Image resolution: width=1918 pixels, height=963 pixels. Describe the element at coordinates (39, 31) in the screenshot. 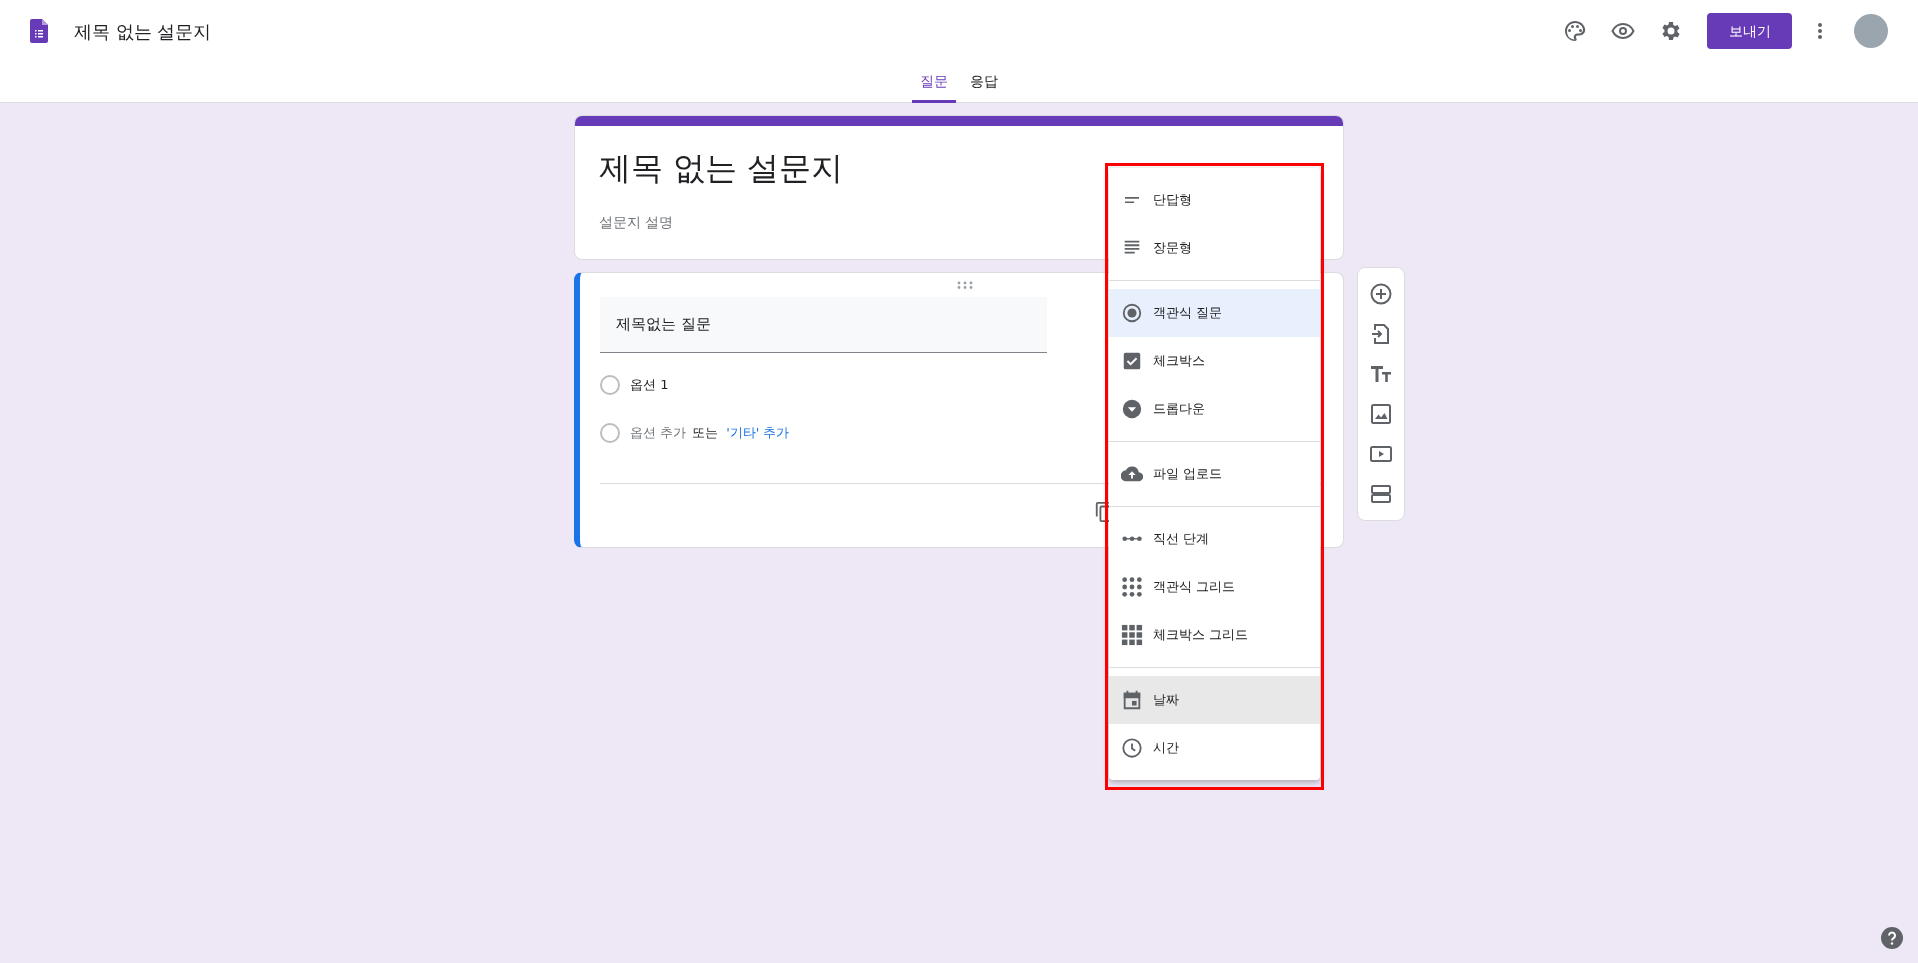

I see `forms-logo-icon` at that location.